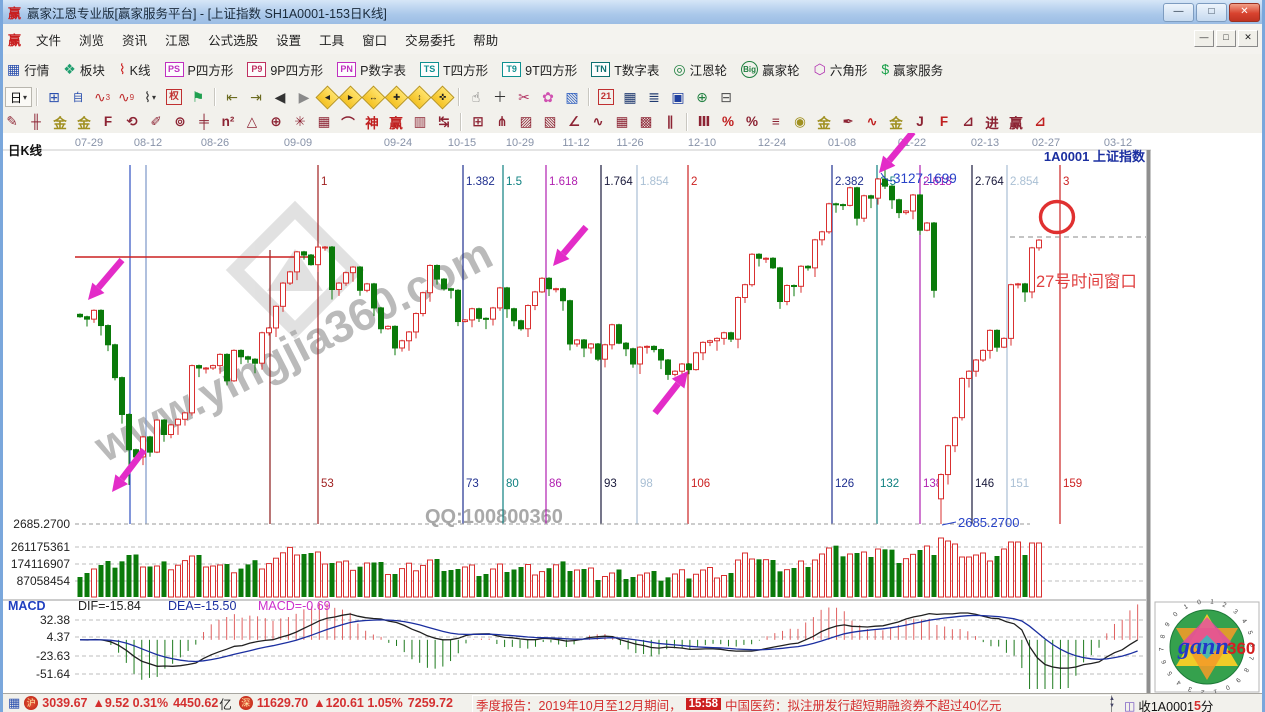 Image resolution: width=1265 pixels, height=712 pixels. I want to click on calendar-icon: 21, so click(606, 97).